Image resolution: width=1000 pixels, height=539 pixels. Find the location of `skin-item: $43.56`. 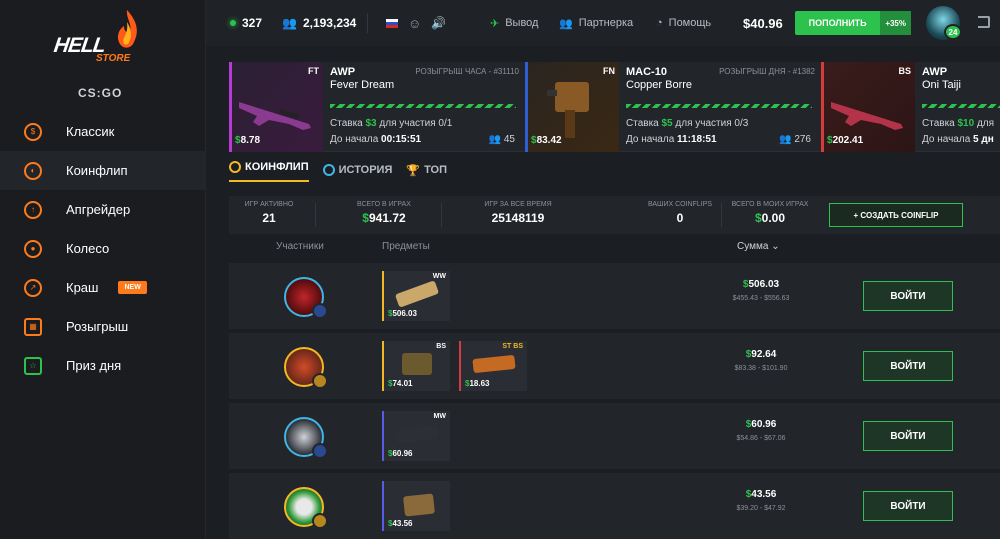

skin-item: $43.56 is located at coordinates (416, 506).